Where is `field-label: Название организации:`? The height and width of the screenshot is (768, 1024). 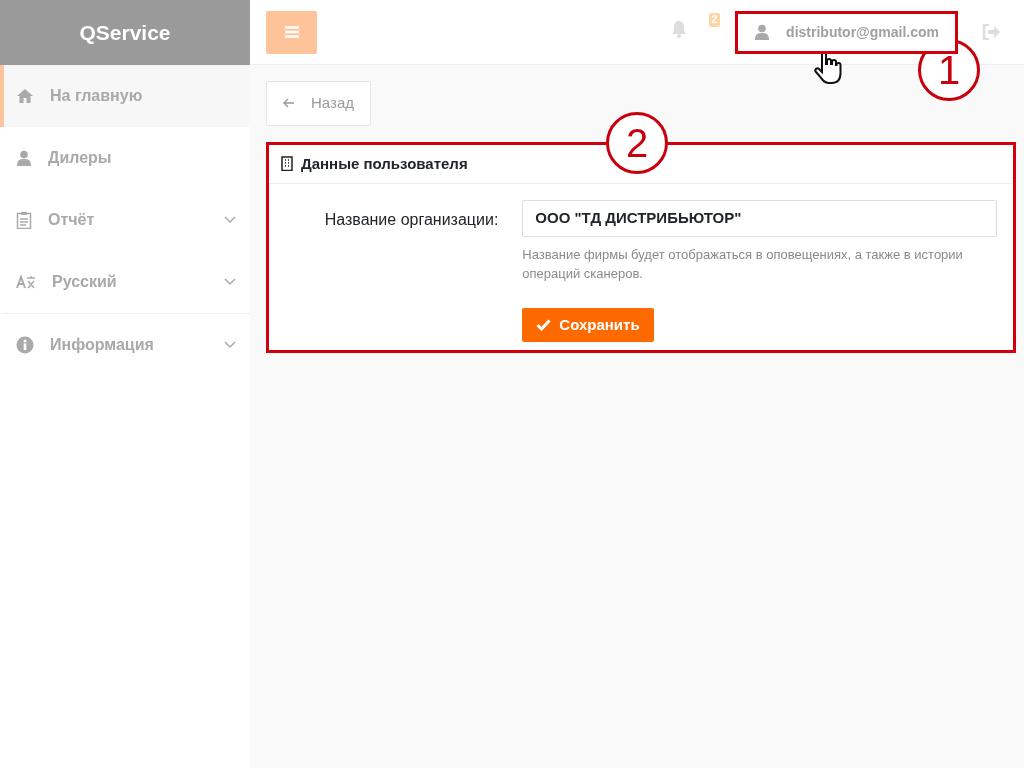
field-label: Название организации: is located at coordinates (411, 219).